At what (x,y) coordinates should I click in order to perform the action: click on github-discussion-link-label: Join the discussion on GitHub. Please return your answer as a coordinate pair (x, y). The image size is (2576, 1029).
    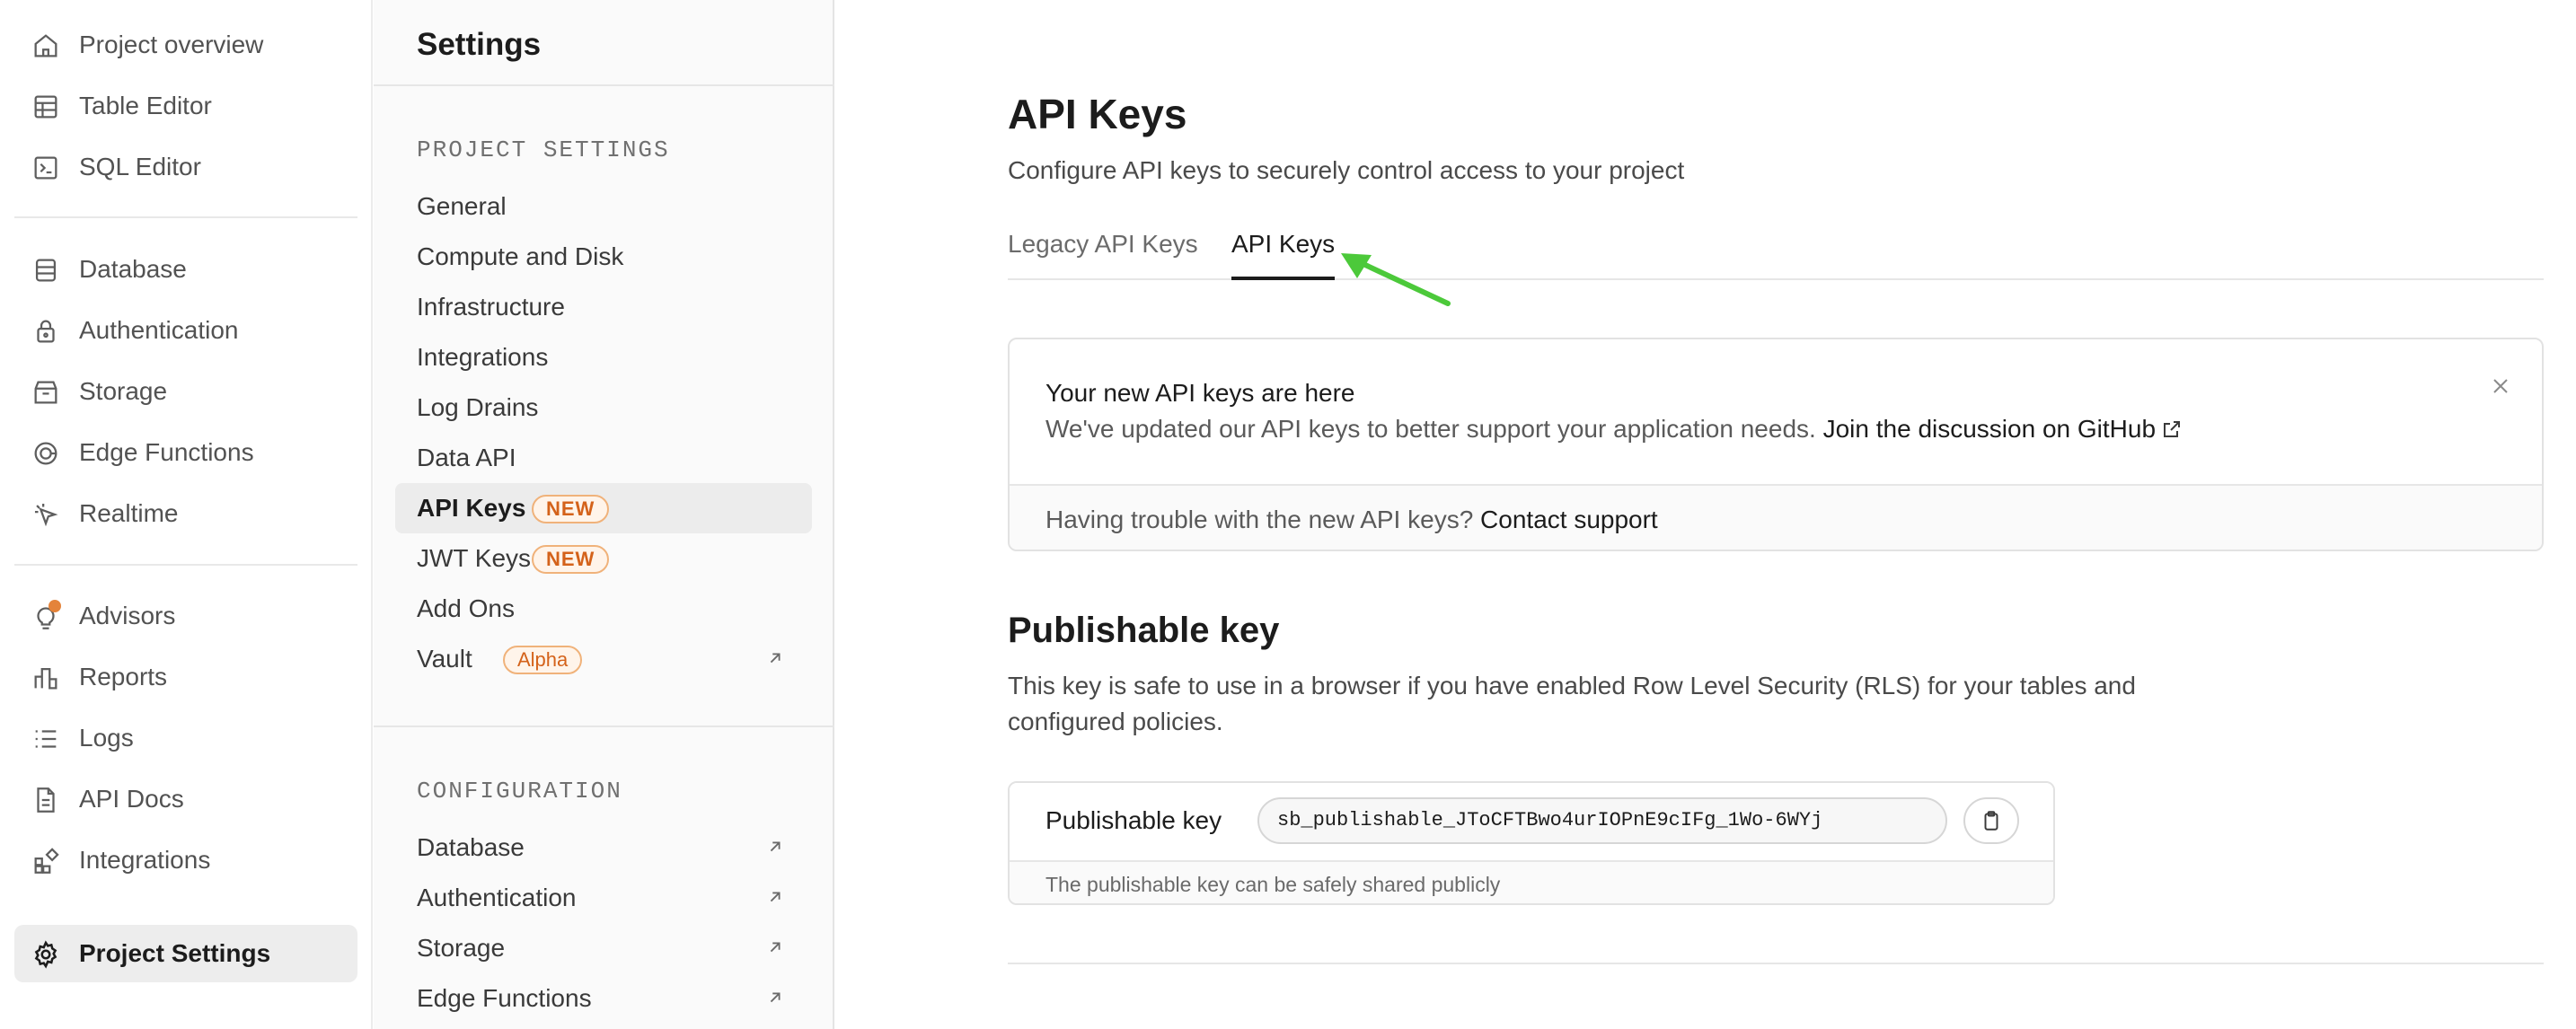
    Looking at the image, I should click on (1989, 429).